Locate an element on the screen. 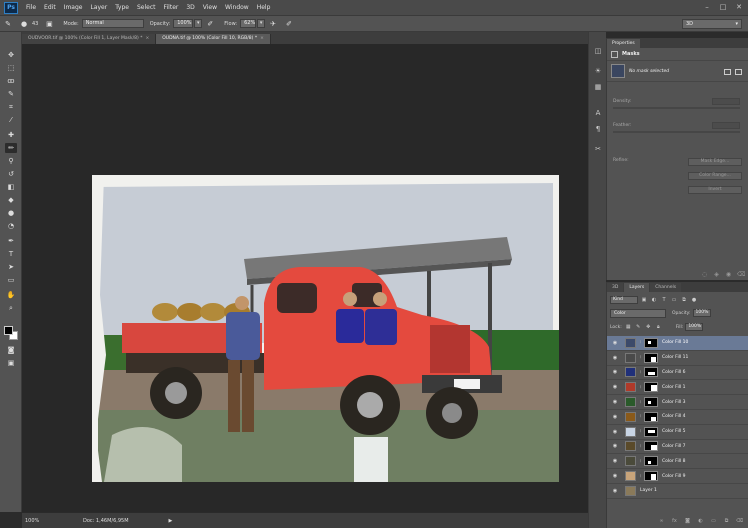 This screenshot has width=748, height=528. layer-name: Layer 1 is located at coordinates (648, 490).